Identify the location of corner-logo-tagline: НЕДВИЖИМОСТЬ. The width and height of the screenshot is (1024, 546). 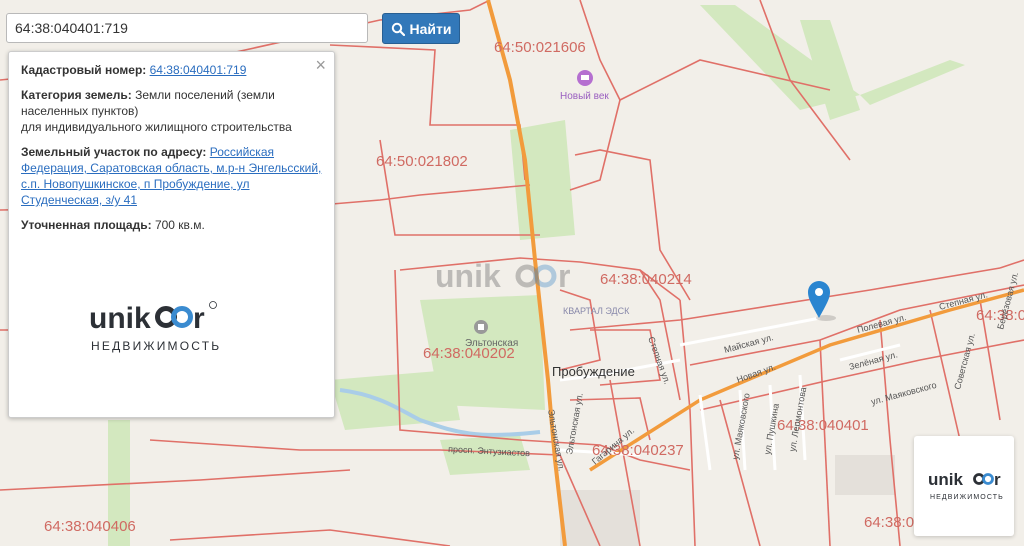
(967, 497).